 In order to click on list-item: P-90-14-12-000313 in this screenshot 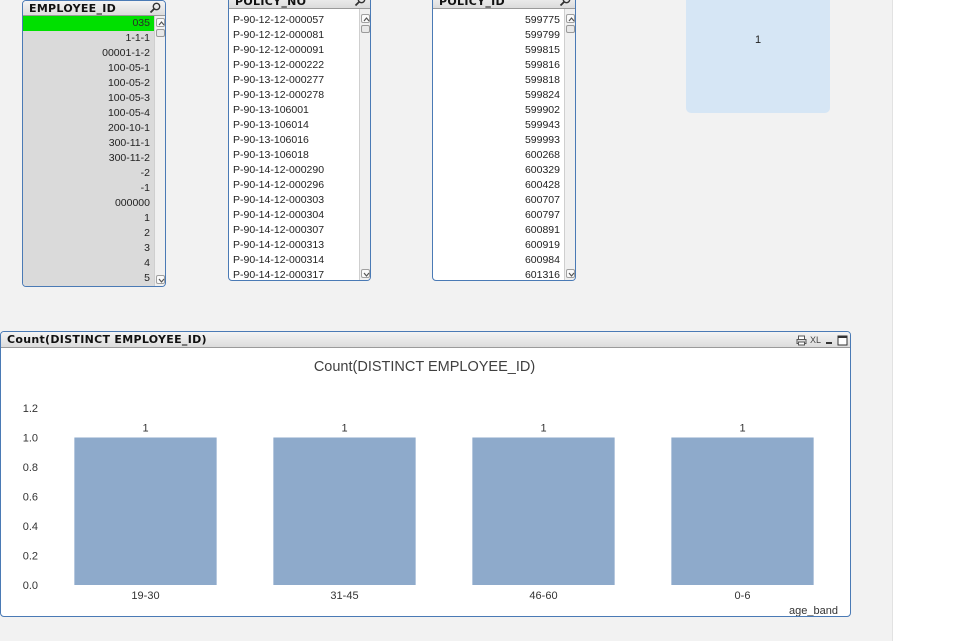, I will do `click(294, 245)`.